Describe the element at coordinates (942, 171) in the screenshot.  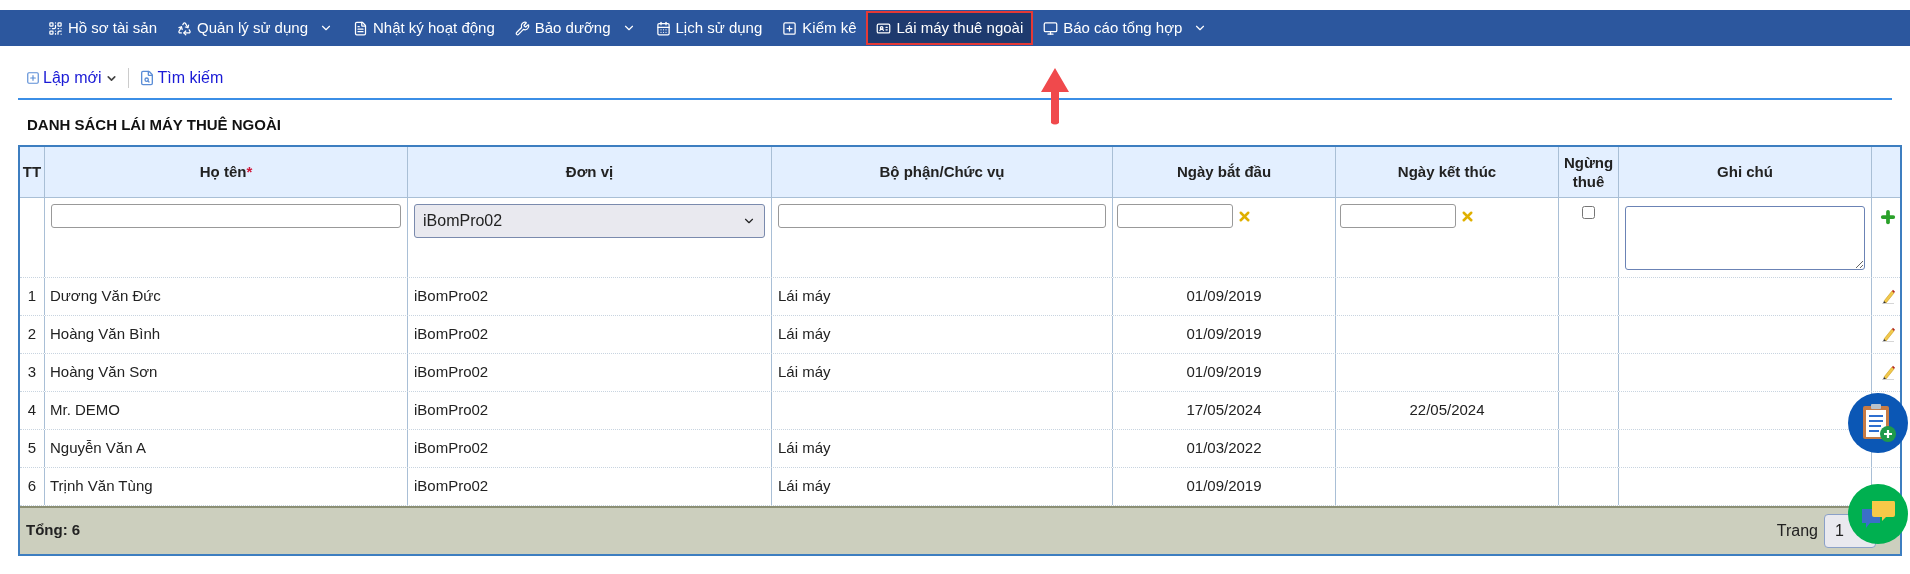
I see `column-header: Bộ phận/Chức vụ` at that location.